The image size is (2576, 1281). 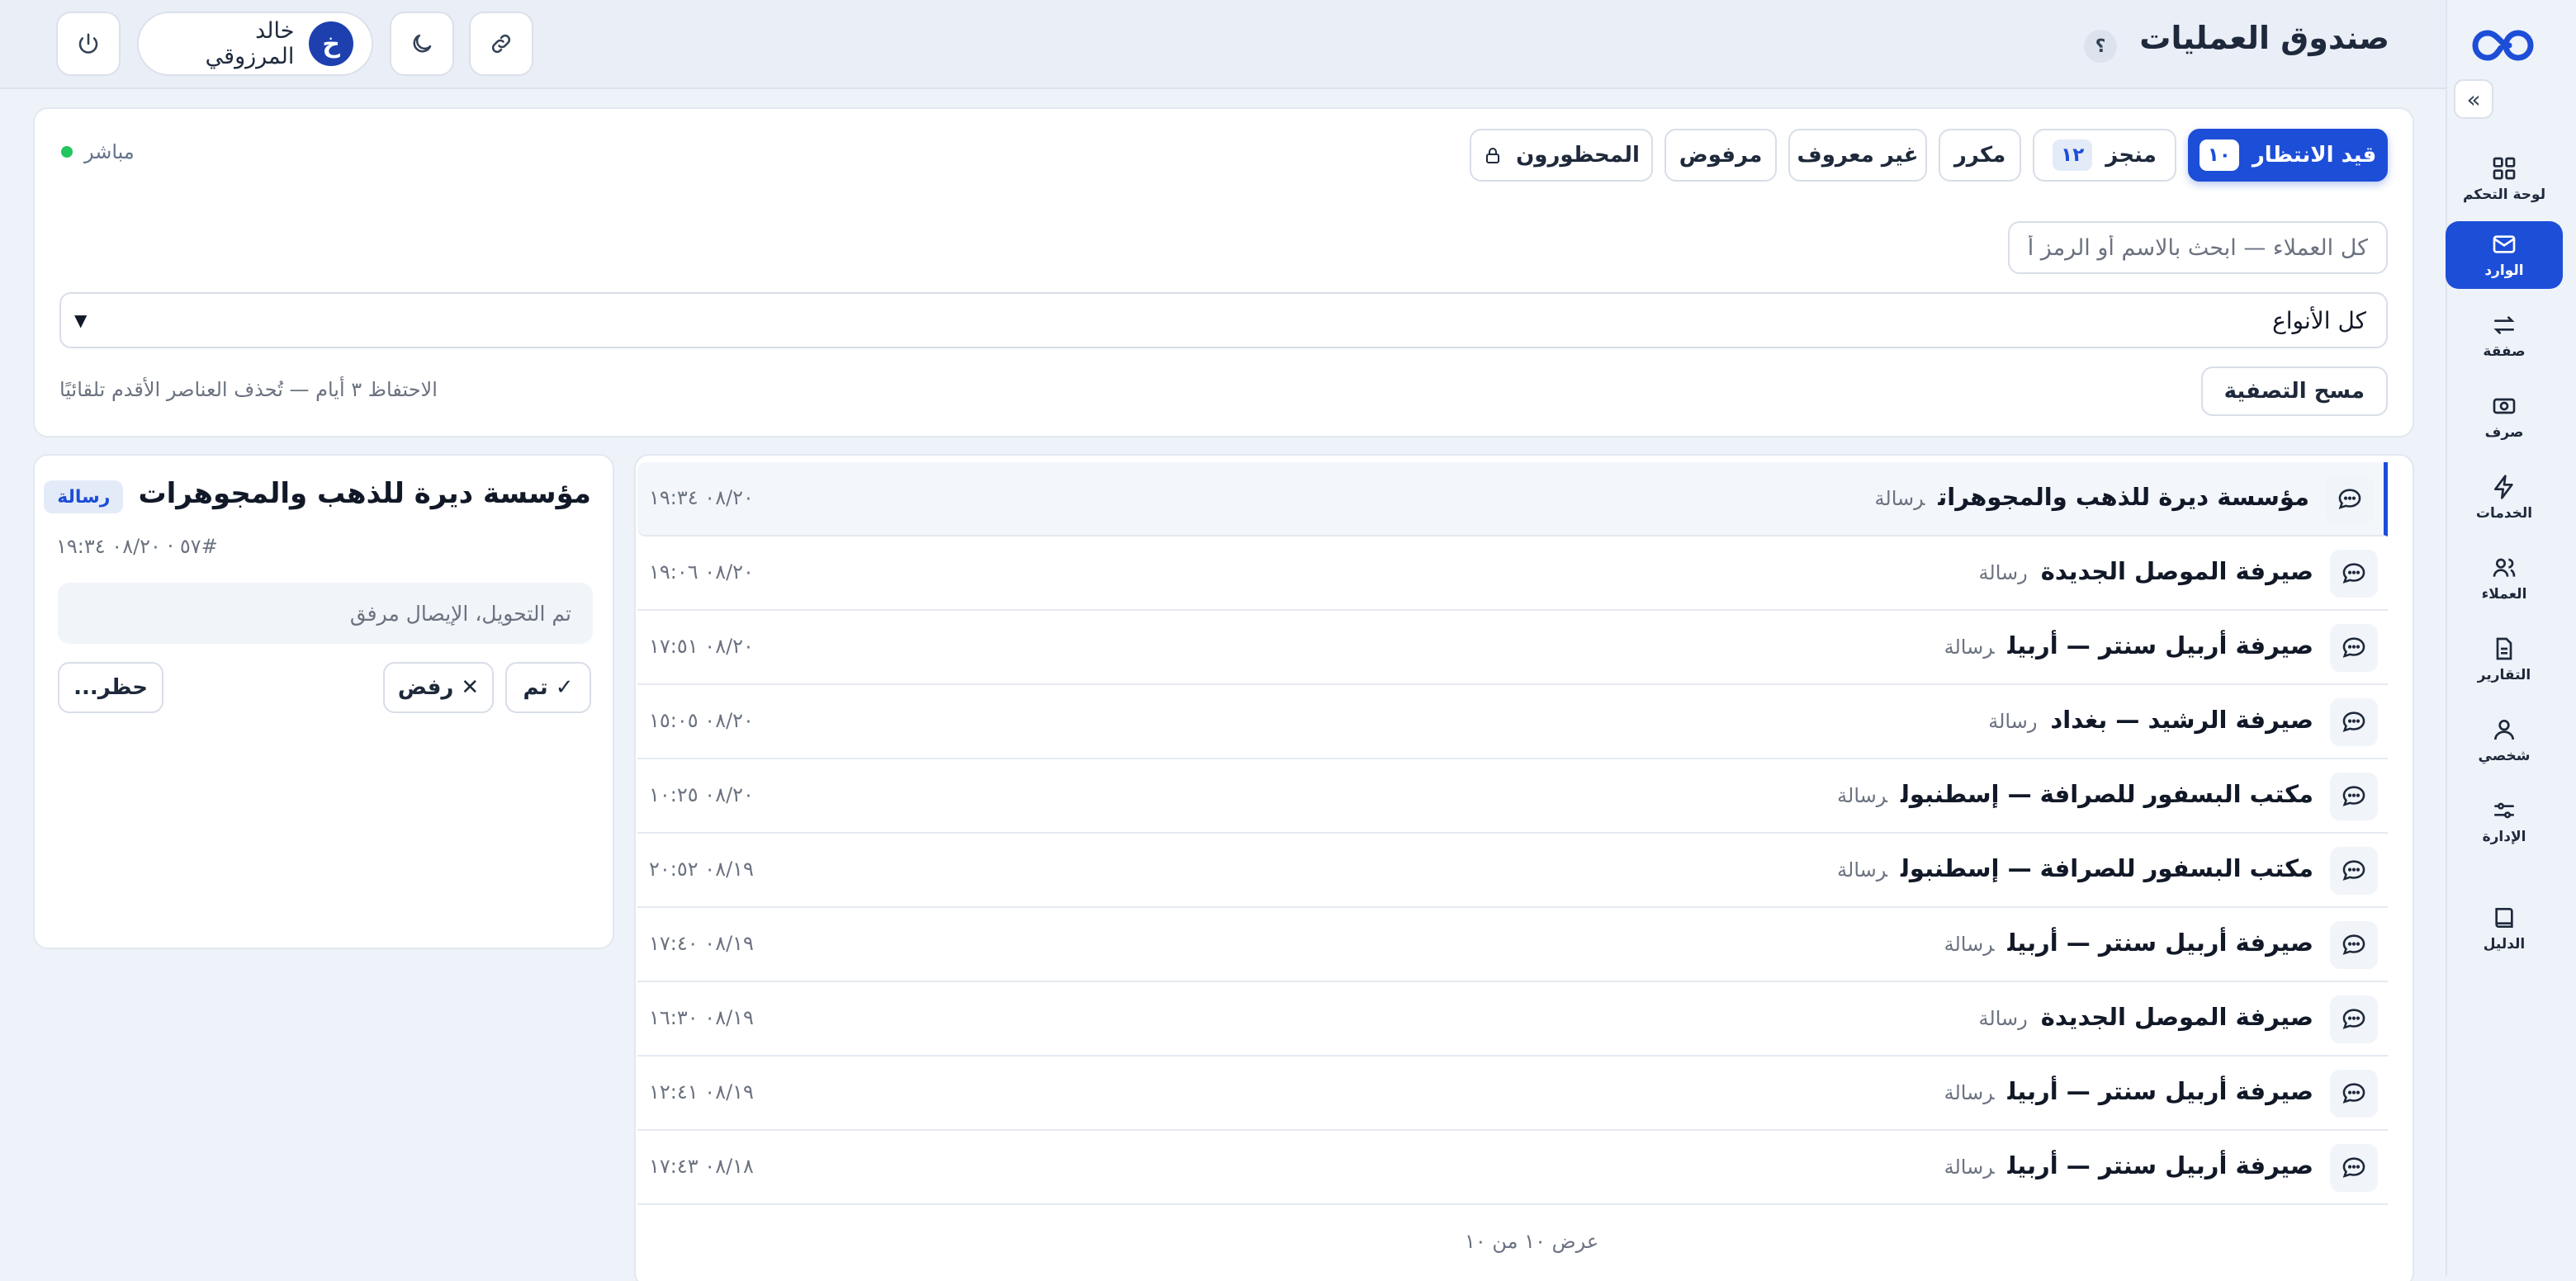 I want to click on sidebar-item-exchange: صرف, so click(x=2504, y=417).